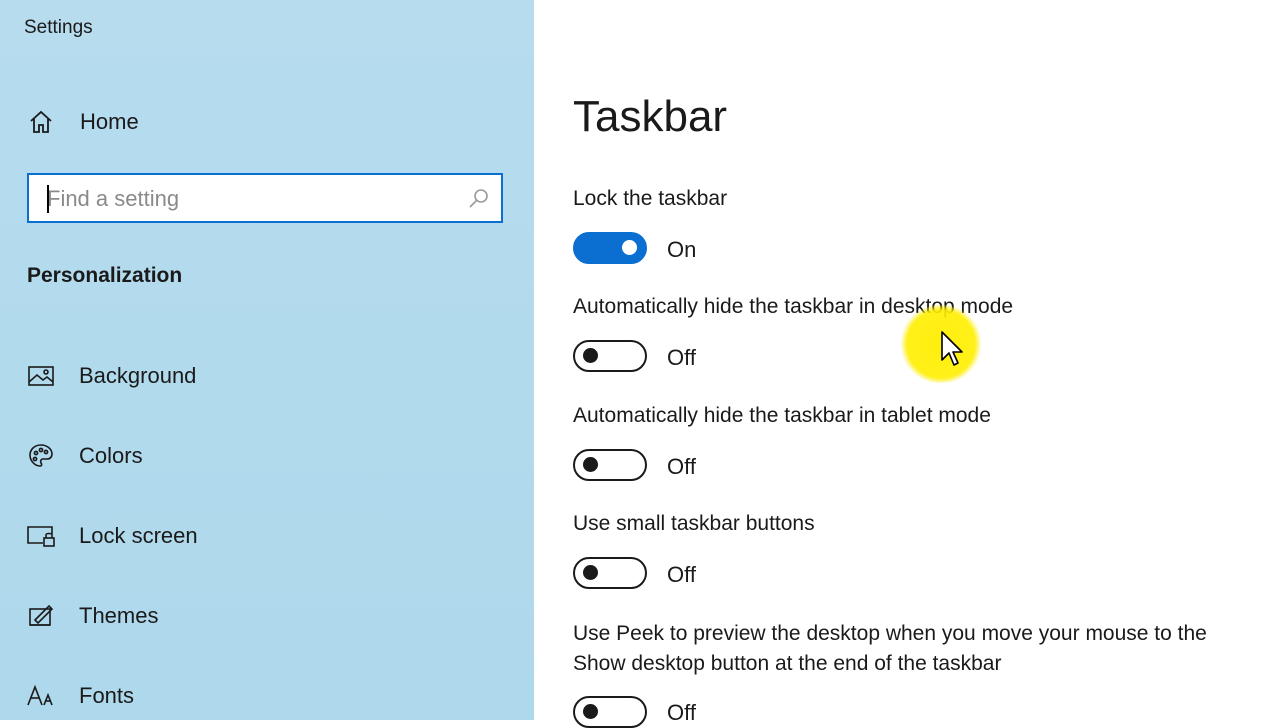 The width and height of the screenshot is (1280, 728). What do you see at coordinates (247, 199) in the screenshot?
I see `search-input` at bounding box center [247, 199].